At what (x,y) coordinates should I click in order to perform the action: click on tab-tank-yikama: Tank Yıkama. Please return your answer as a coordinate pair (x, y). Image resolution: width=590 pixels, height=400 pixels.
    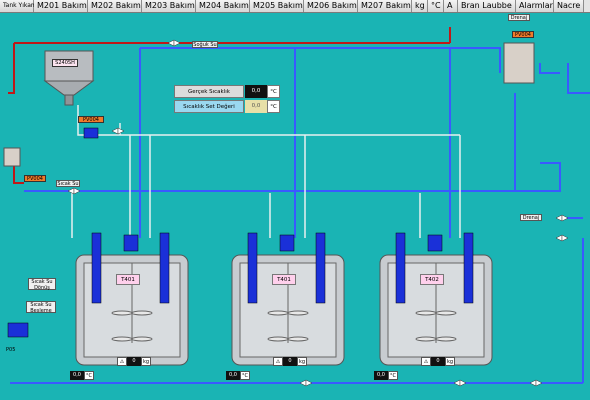
    Looking at the image, I should click on (20, 6).